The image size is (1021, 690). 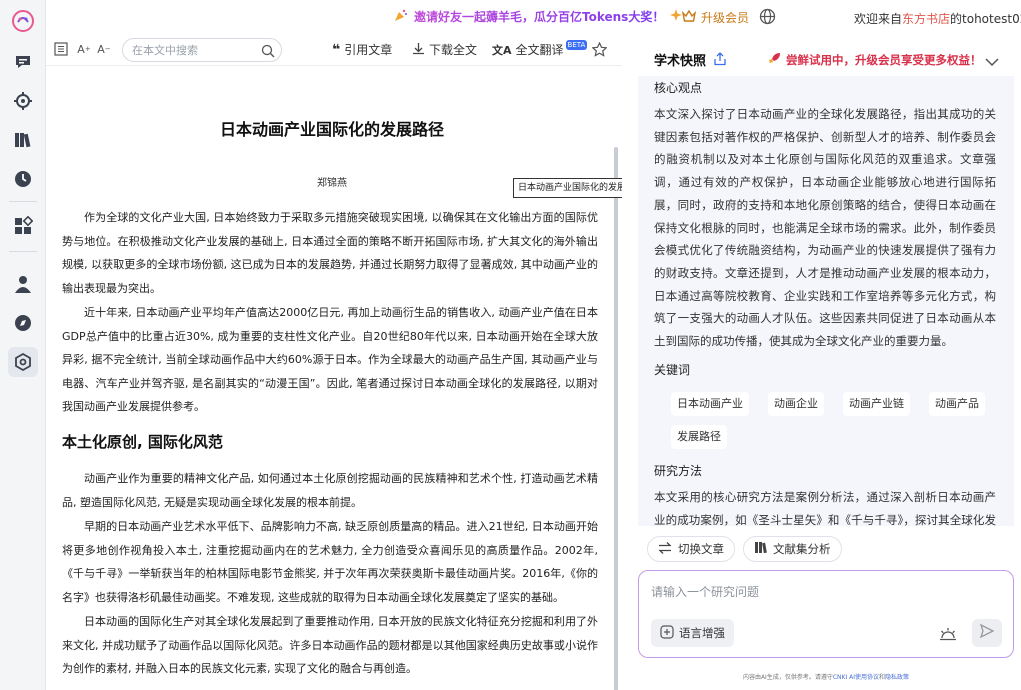 I want to click on language-enhance-button: 语言增强, so click(x=692, y=633).